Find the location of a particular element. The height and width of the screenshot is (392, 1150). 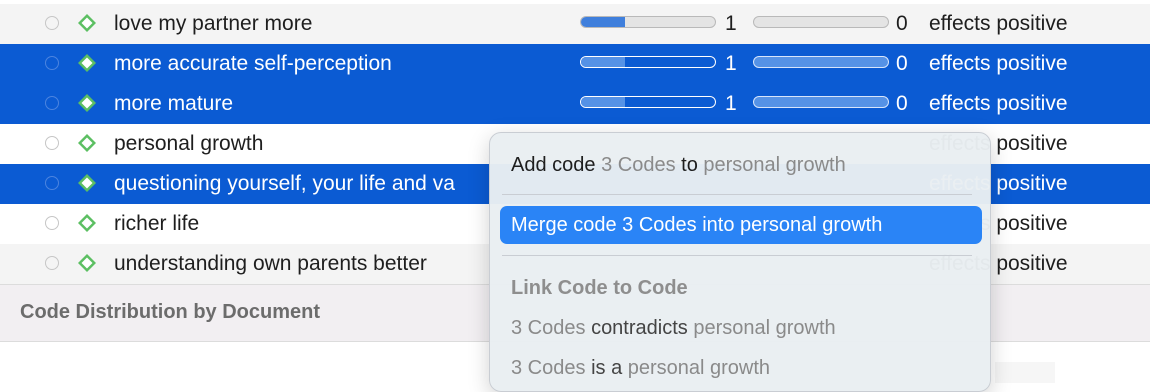

code-label: more mature is located at coordinates (174, 103).